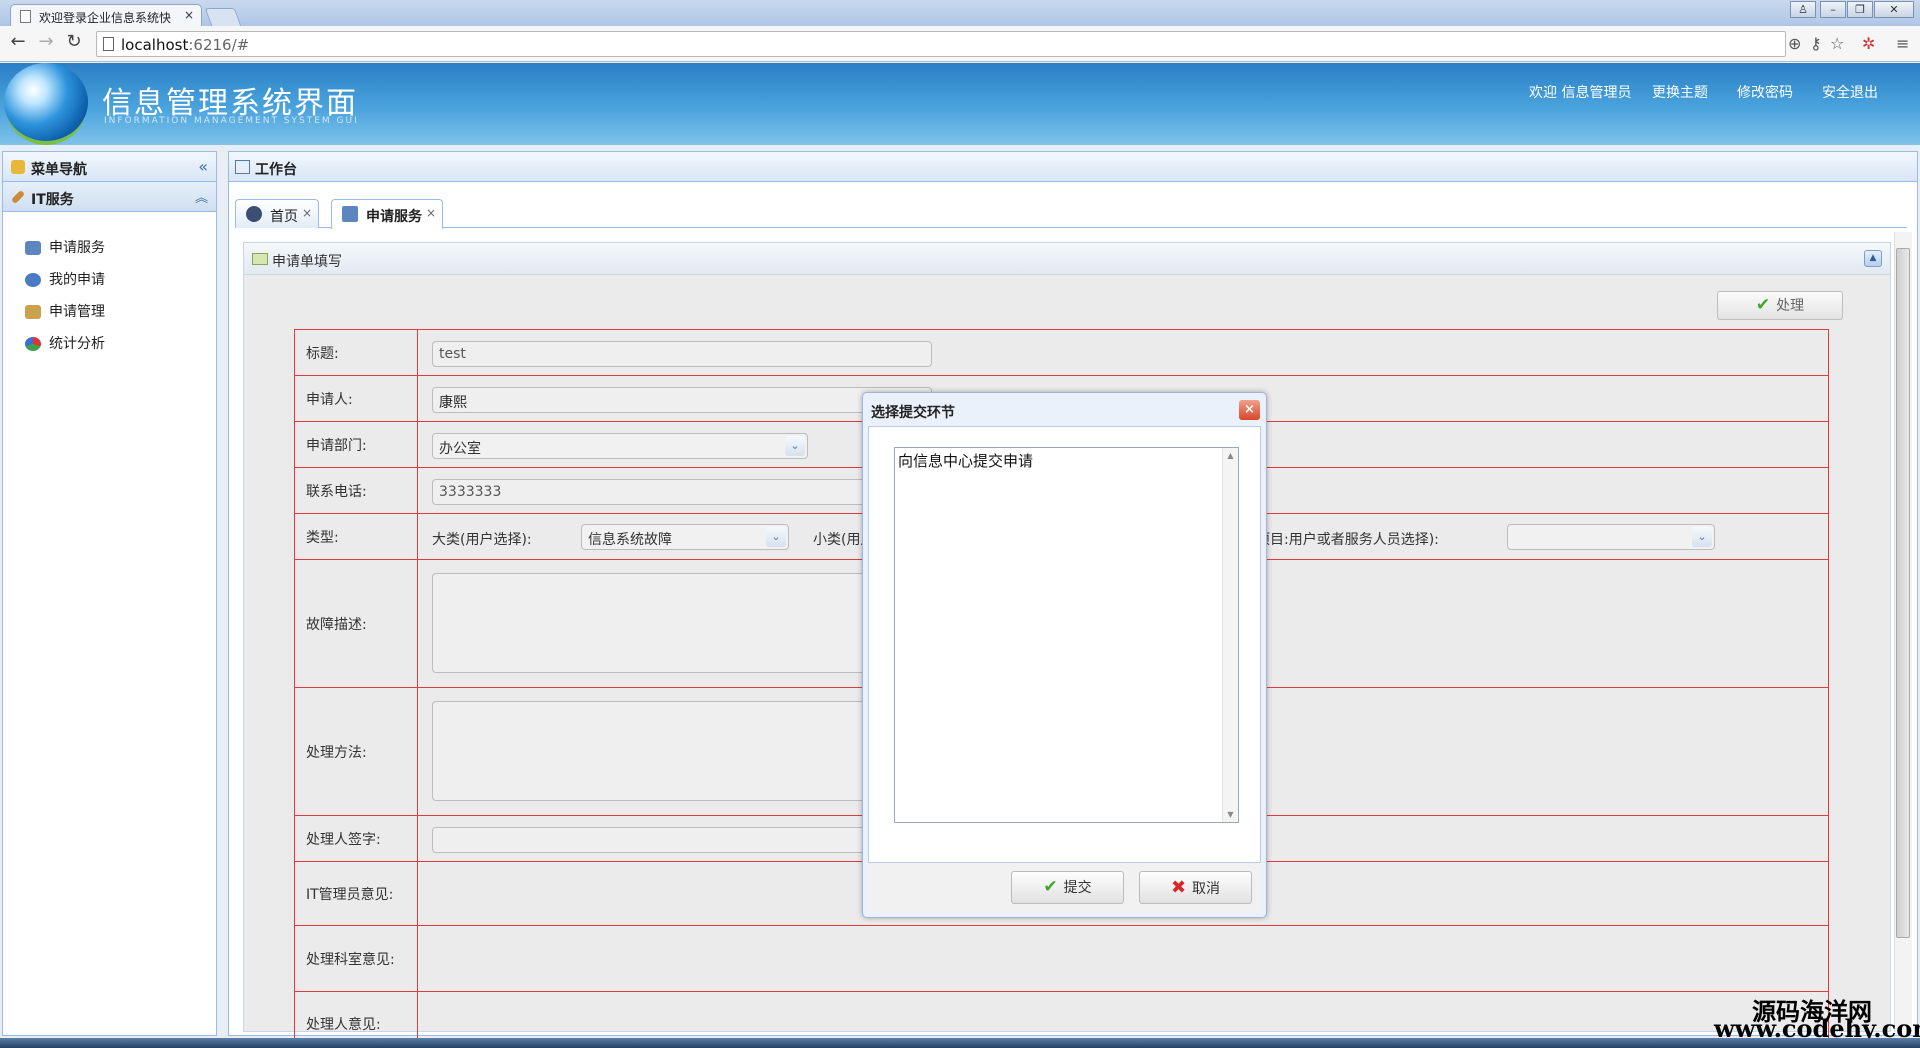  What do you see at coordinates (1611, 537) in the screenshot?
I see `item-type-select: ⌄` at bounding box center [1611, 537].